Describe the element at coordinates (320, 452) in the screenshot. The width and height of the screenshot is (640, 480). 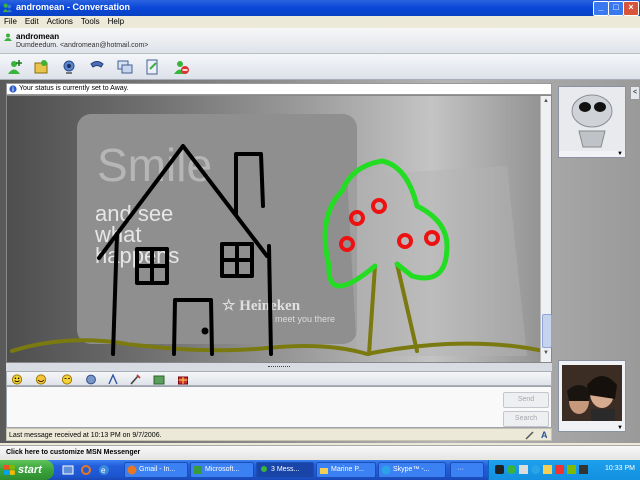
I see `customize-banner: Click here to customize MSN Messenger` at that location.